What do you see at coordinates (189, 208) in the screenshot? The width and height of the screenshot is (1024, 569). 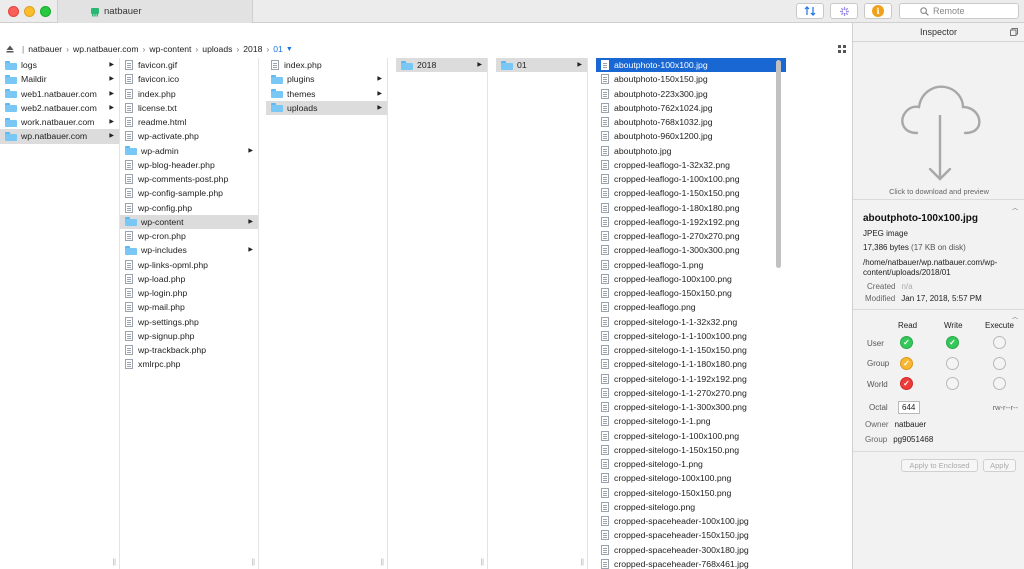 I see `list-item: wp-config.php` at bounding box center [189, 208].